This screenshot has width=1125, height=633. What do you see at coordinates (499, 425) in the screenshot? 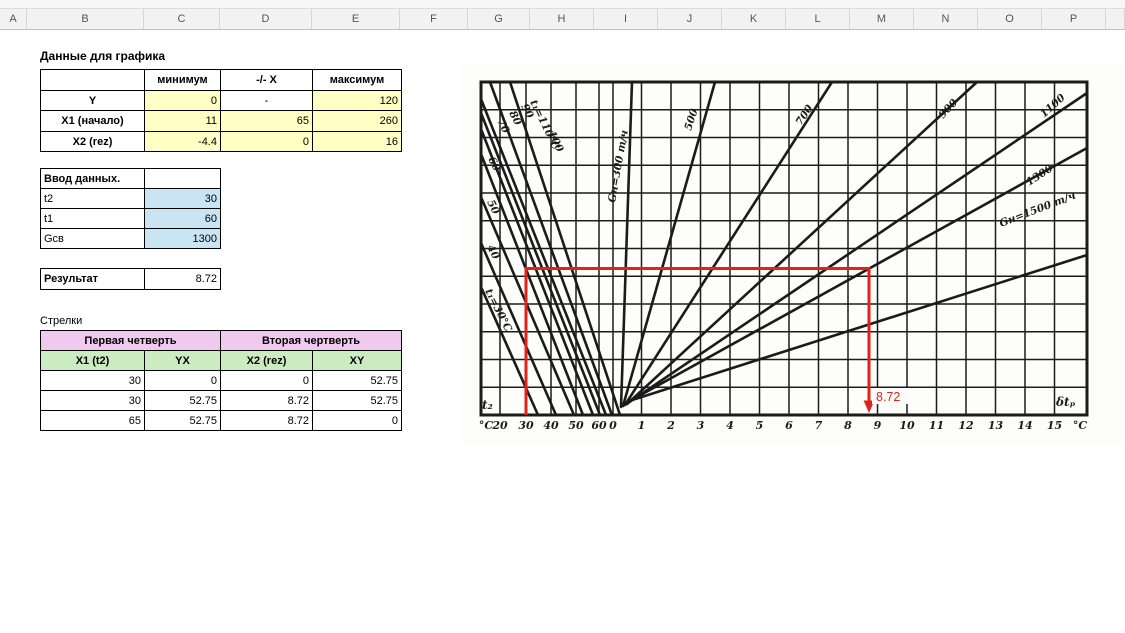
I see `axis-tick-label: 20` at bounding box center [499, 425].